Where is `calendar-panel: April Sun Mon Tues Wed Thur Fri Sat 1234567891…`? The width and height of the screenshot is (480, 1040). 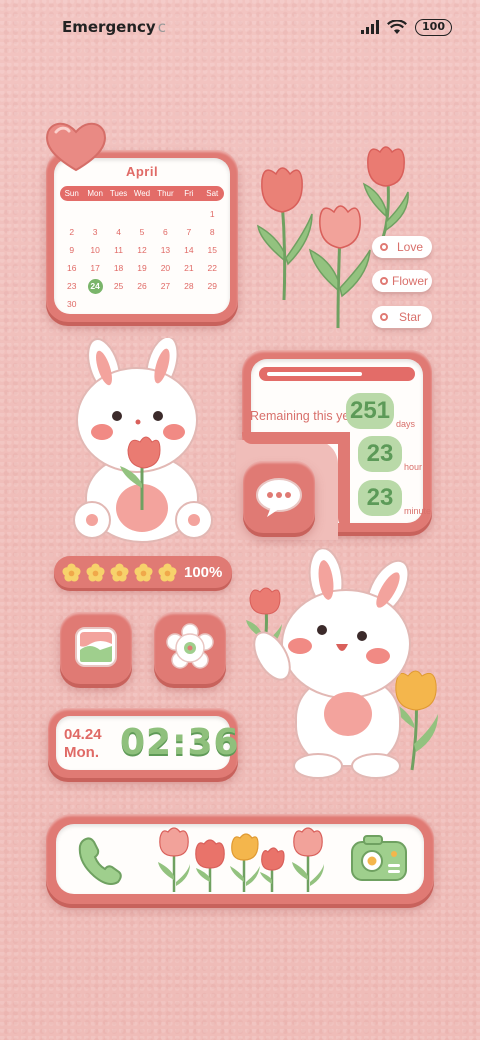
calendar-panel: April Sun Mon Tues Wed Thur Fri Sat 1234567891… is located at coordinates (142, 236).